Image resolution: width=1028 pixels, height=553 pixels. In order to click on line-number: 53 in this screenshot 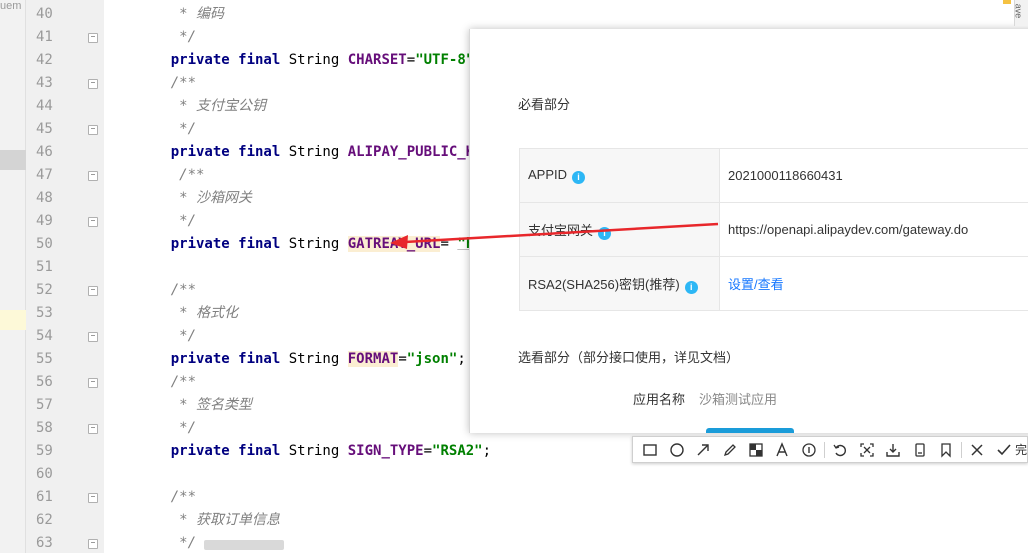, I will do `click(44, 313)`.